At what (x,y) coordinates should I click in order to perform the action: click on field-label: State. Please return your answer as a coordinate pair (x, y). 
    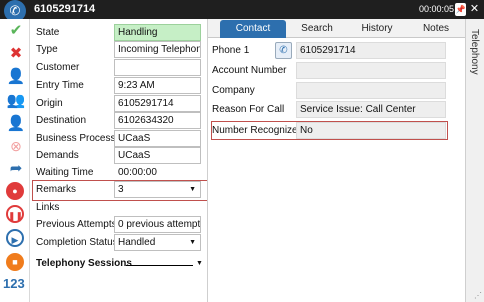
    Looking at the image, I should click on (48, 32).